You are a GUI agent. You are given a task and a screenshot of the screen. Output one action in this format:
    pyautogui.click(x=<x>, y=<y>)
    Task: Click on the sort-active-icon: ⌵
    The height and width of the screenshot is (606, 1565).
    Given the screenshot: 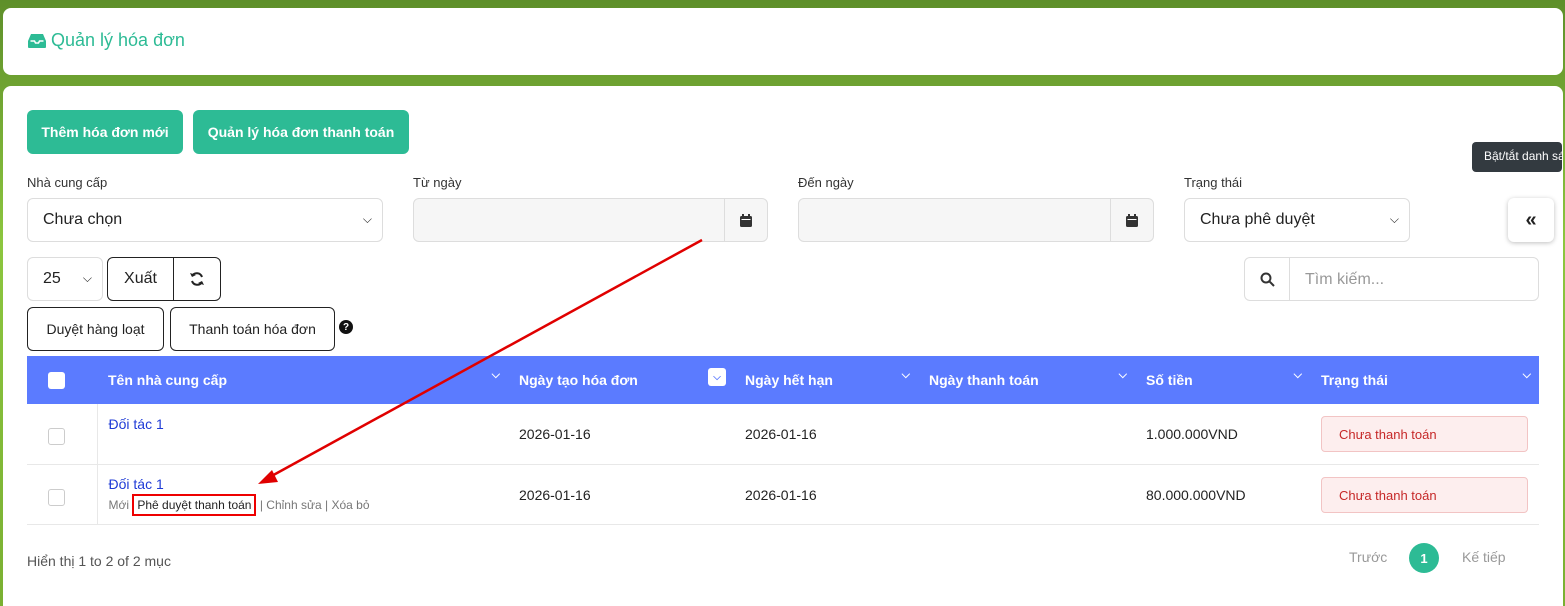 What is the action you would take?
    pyautogui.click(x=717, y=377)
    